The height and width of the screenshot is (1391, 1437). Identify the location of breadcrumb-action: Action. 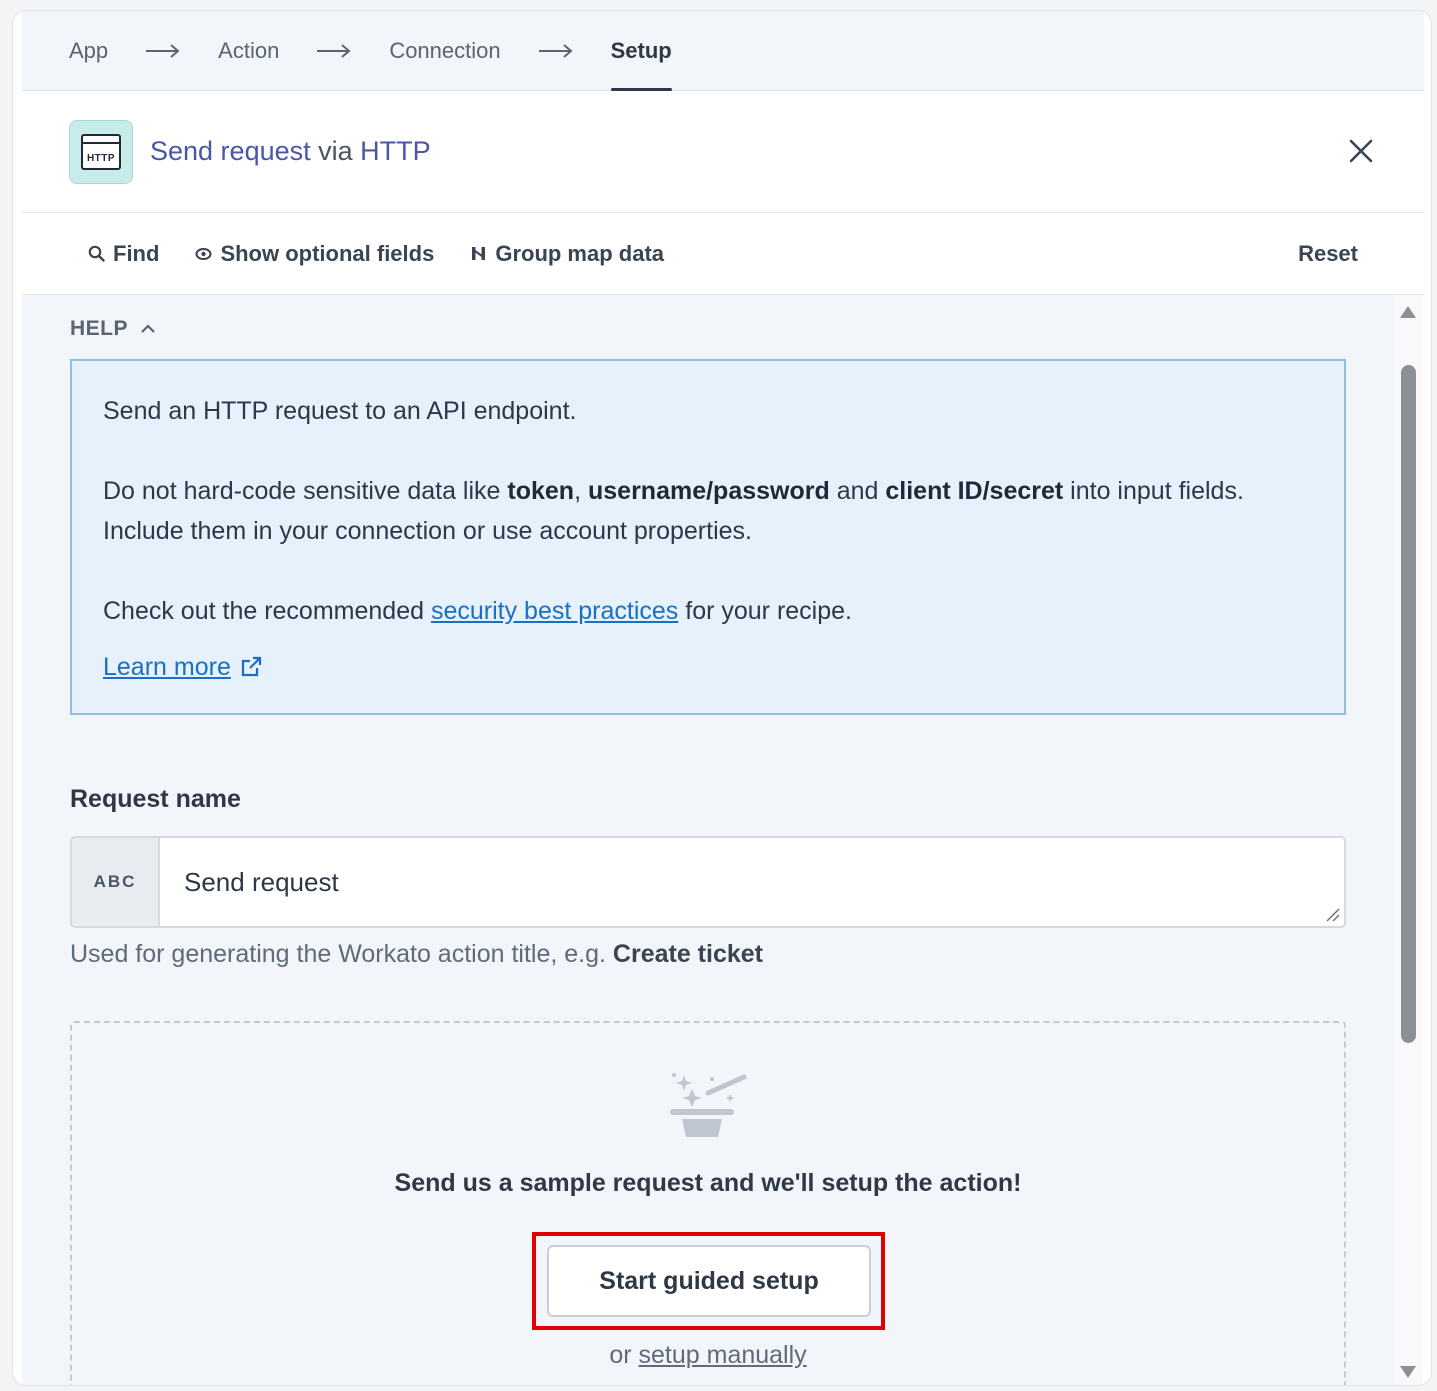
(248, 51).